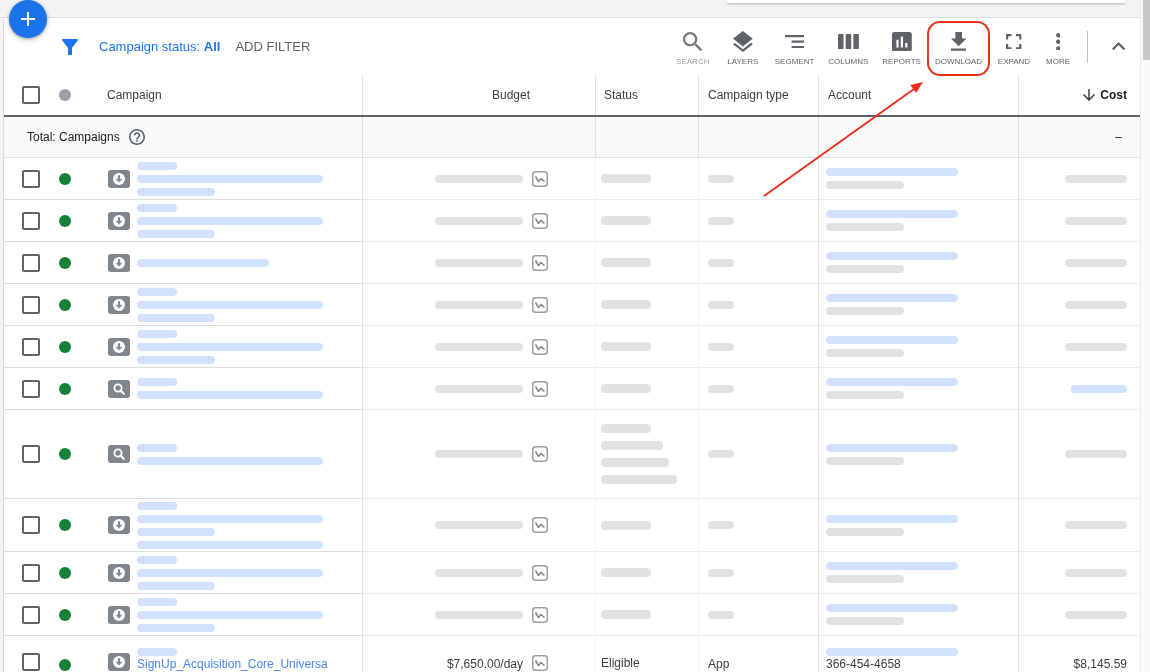 Image resolution: width=1150 pixels, height=672 pixels. I want to click on layers-icon, so click(742, 41).